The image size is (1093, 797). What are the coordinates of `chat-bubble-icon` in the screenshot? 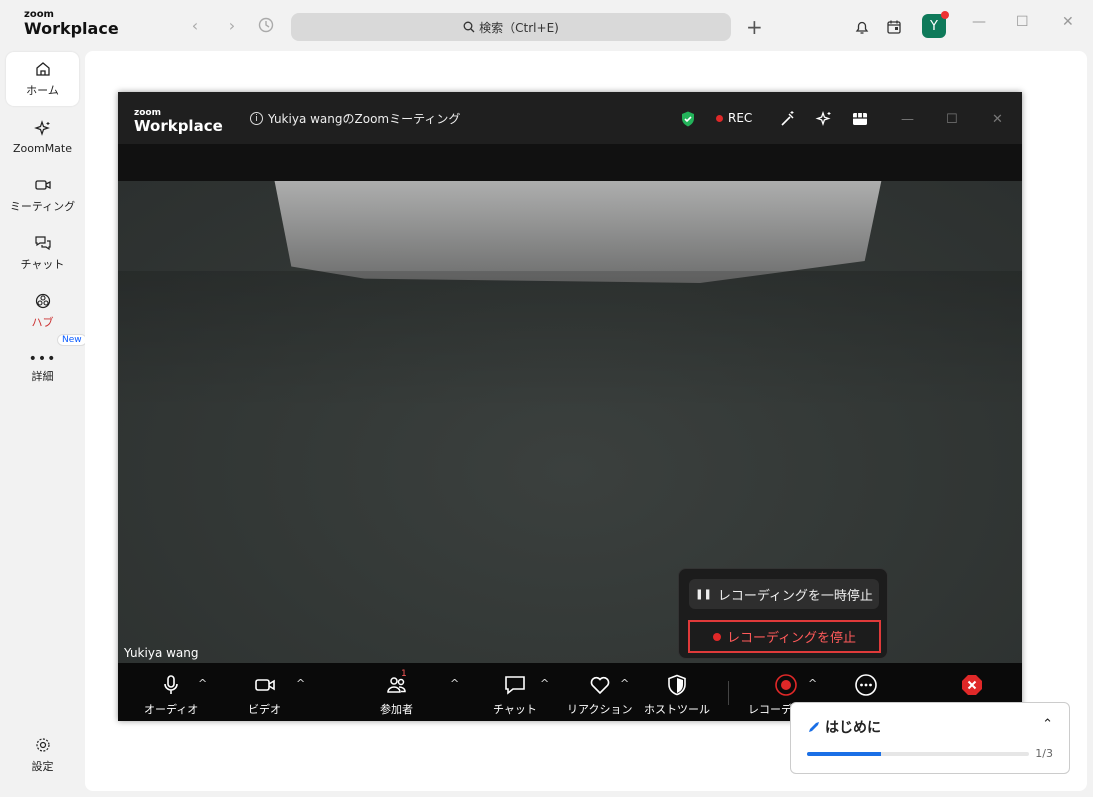 It's located at (515, 685).